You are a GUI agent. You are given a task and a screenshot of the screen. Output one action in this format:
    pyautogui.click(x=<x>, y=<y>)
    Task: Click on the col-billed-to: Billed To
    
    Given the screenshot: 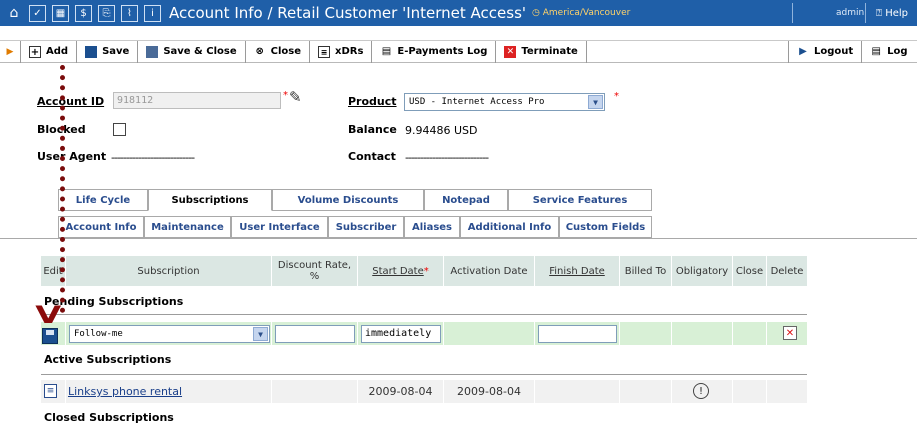 What is the action you would take?
    pyautogui.click(x=646, y=271)
    